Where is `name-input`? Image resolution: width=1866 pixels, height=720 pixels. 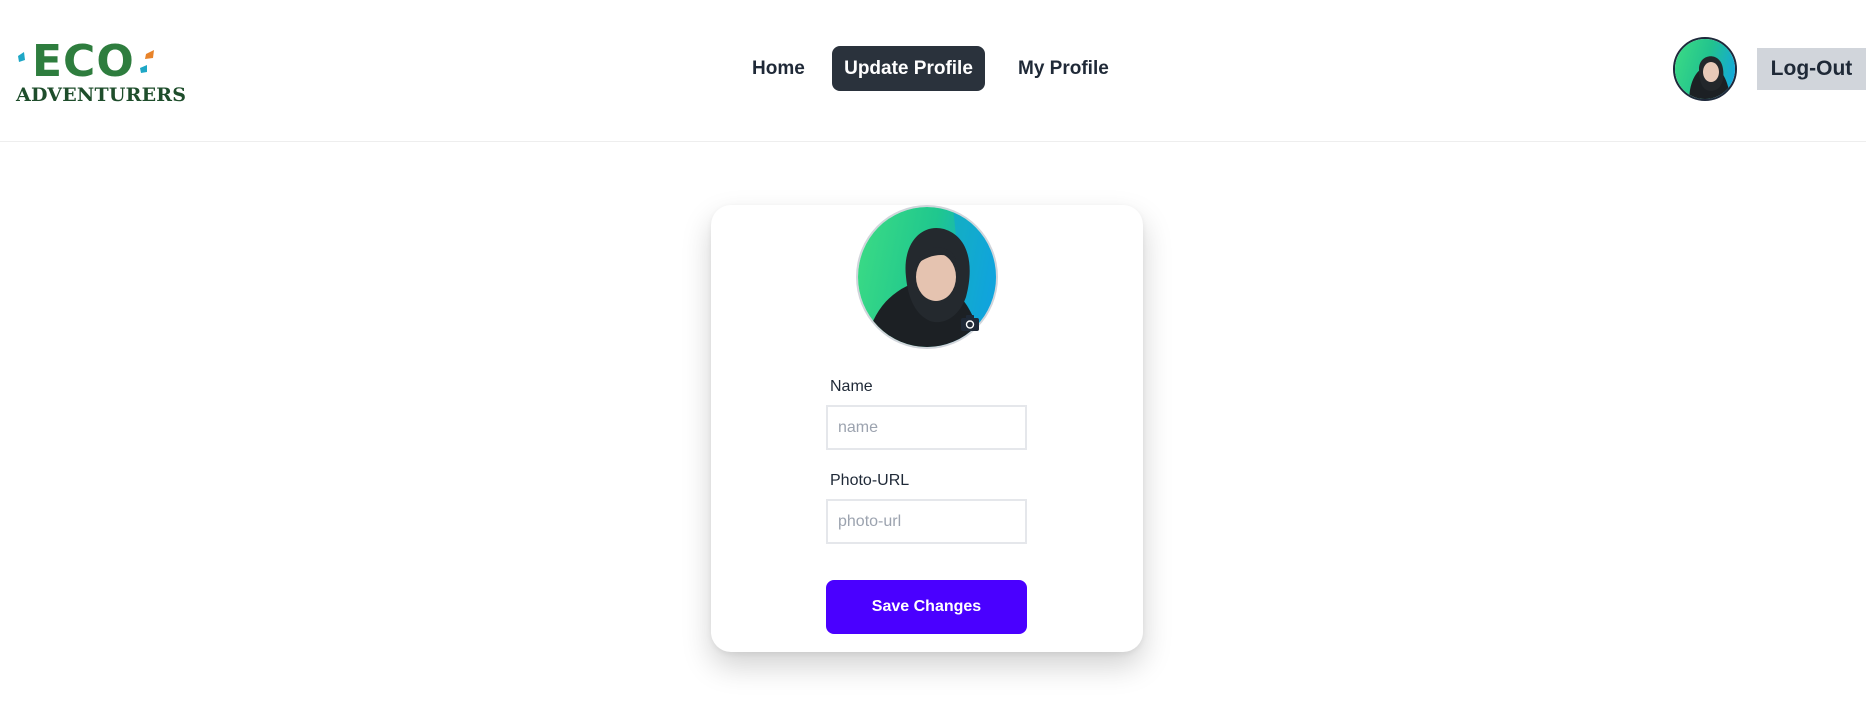
name-input is located at coordinates (926, 427).